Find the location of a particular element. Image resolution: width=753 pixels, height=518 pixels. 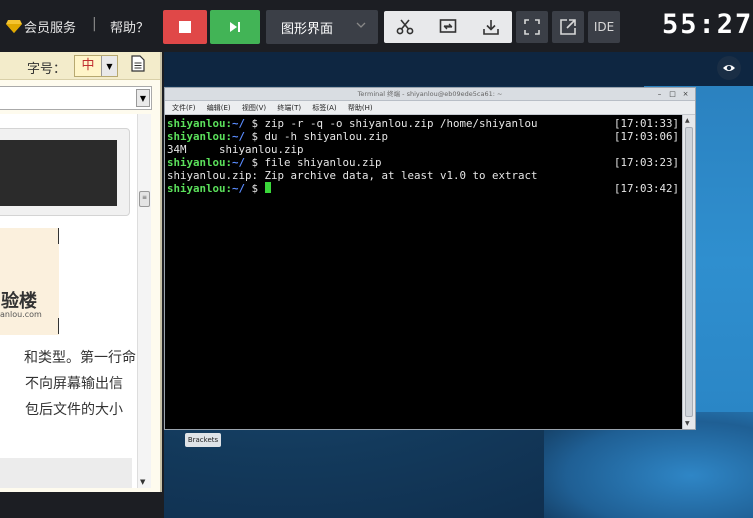

desktop-top-strip is located at coordinates (458, 69).